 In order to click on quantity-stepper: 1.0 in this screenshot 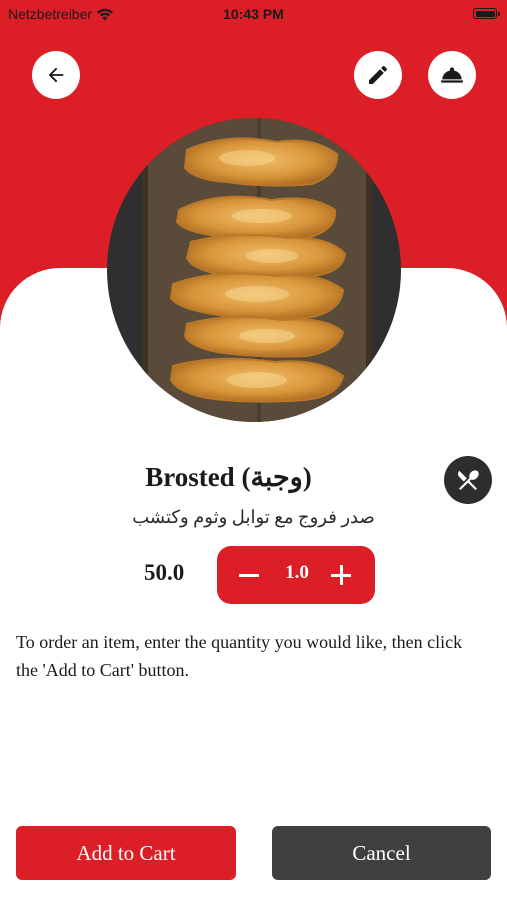, I will do `click(296, 575)`.